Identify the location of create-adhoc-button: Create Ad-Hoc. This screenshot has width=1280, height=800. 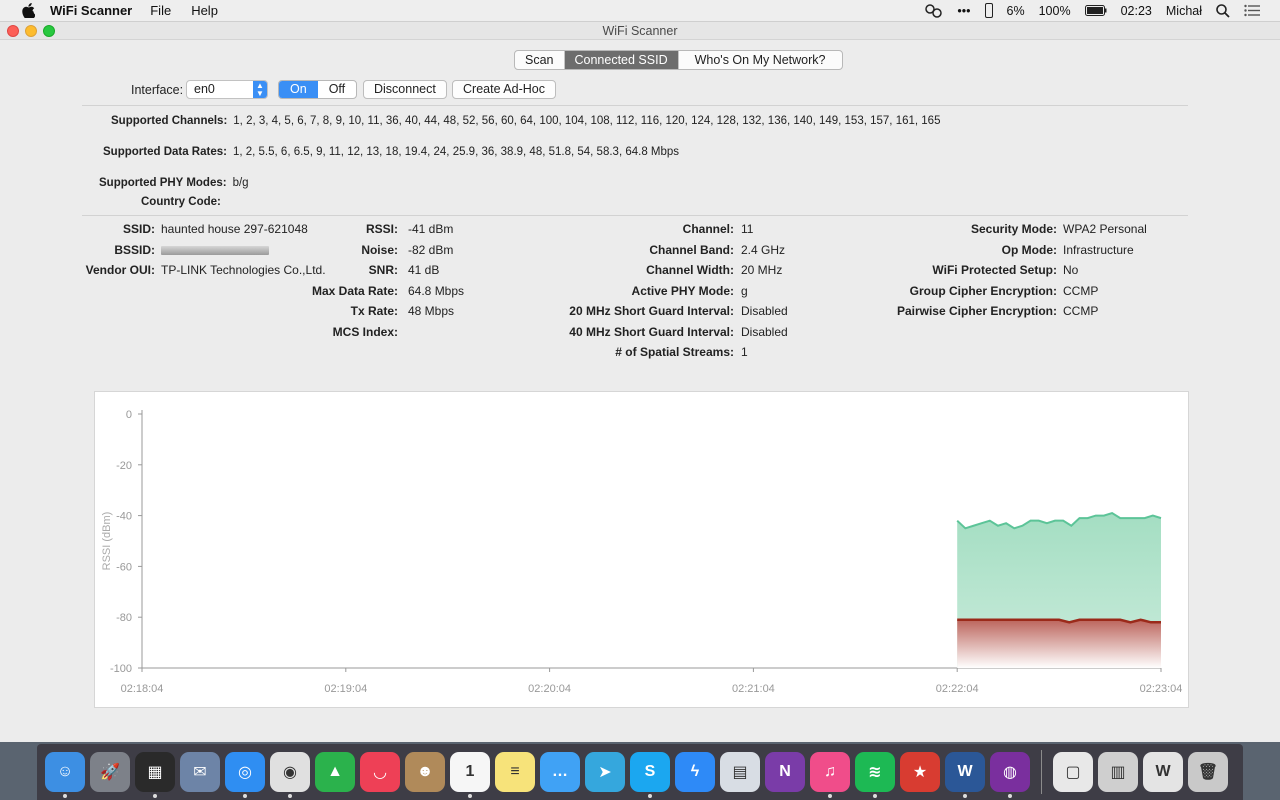
(504, 89).